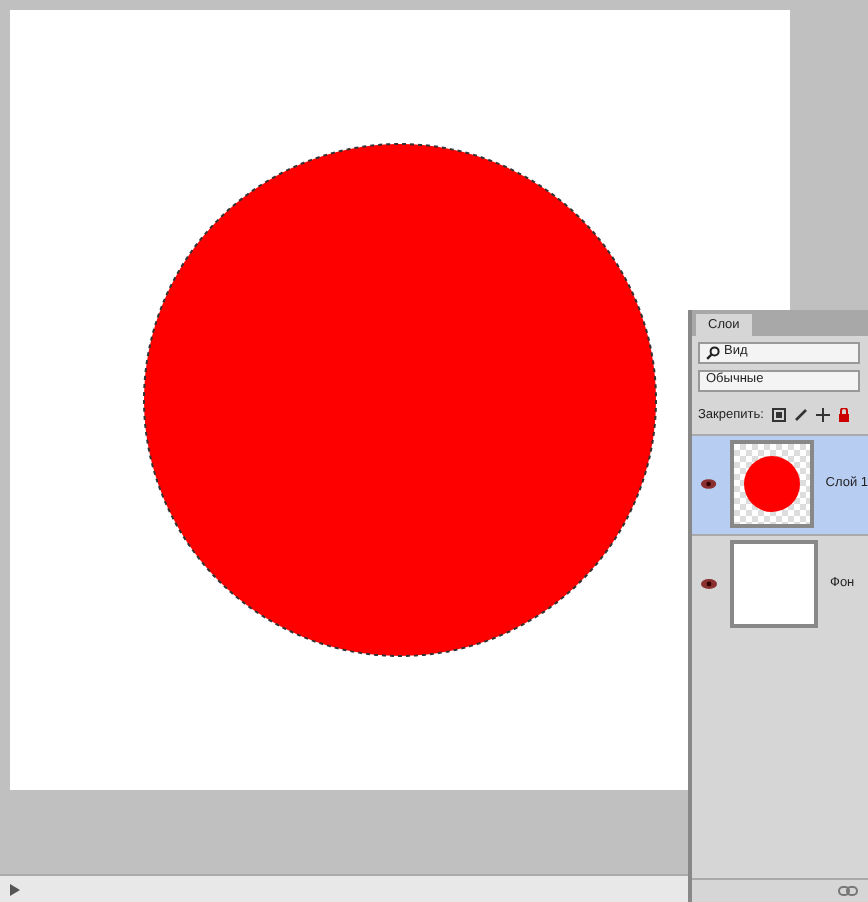  Describe the element at coordinates (778, 415) in the screenshot. I see `checkerboard-icon` at that location.